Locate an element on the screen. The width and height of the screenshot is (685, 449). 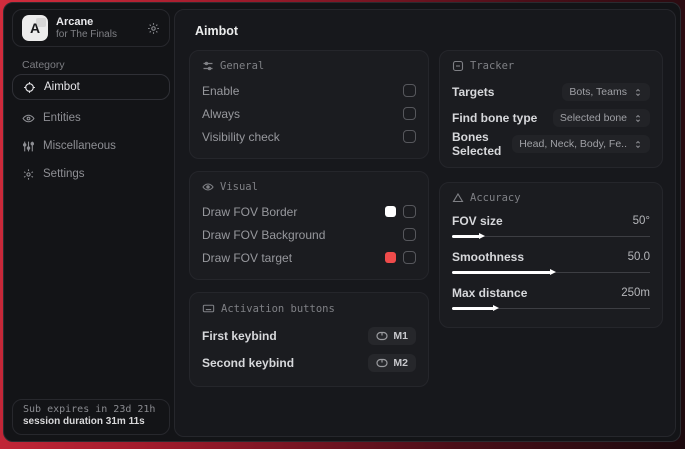
keyboard-icon is located at coordinates (208, 308).